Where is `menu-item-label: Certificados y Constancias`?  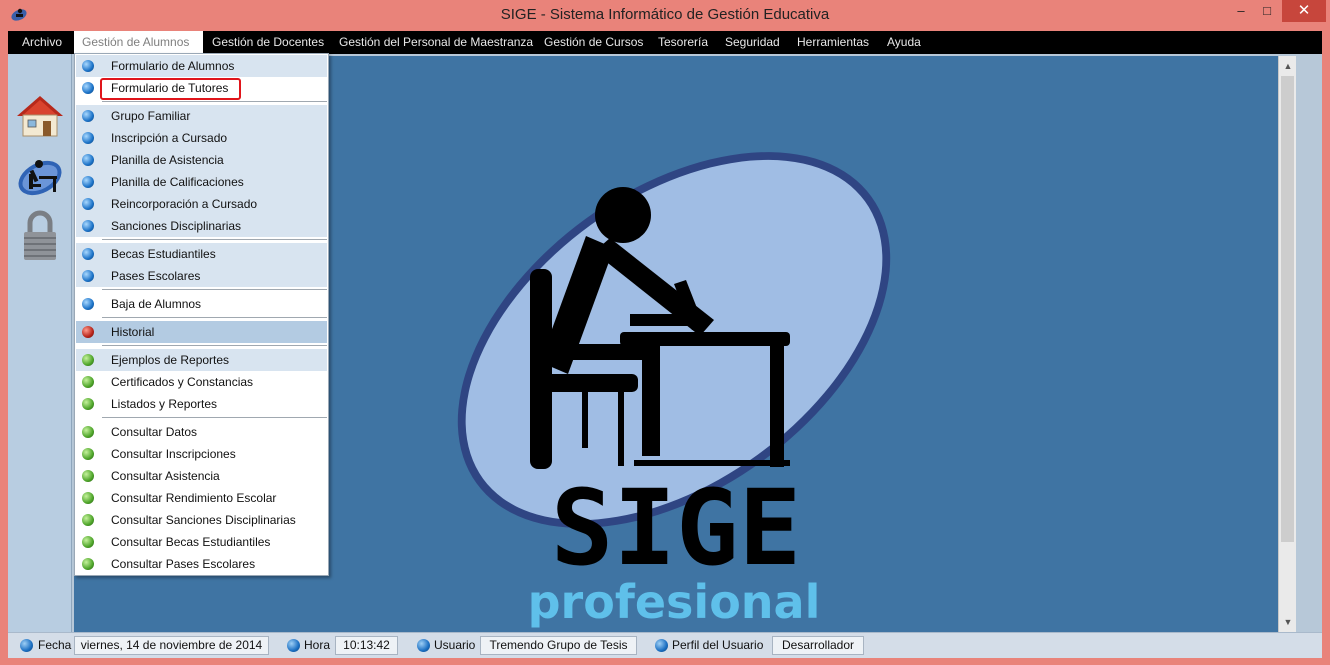
menu-item-label: Certificados y Constancias is located at coordinates (182, 382).